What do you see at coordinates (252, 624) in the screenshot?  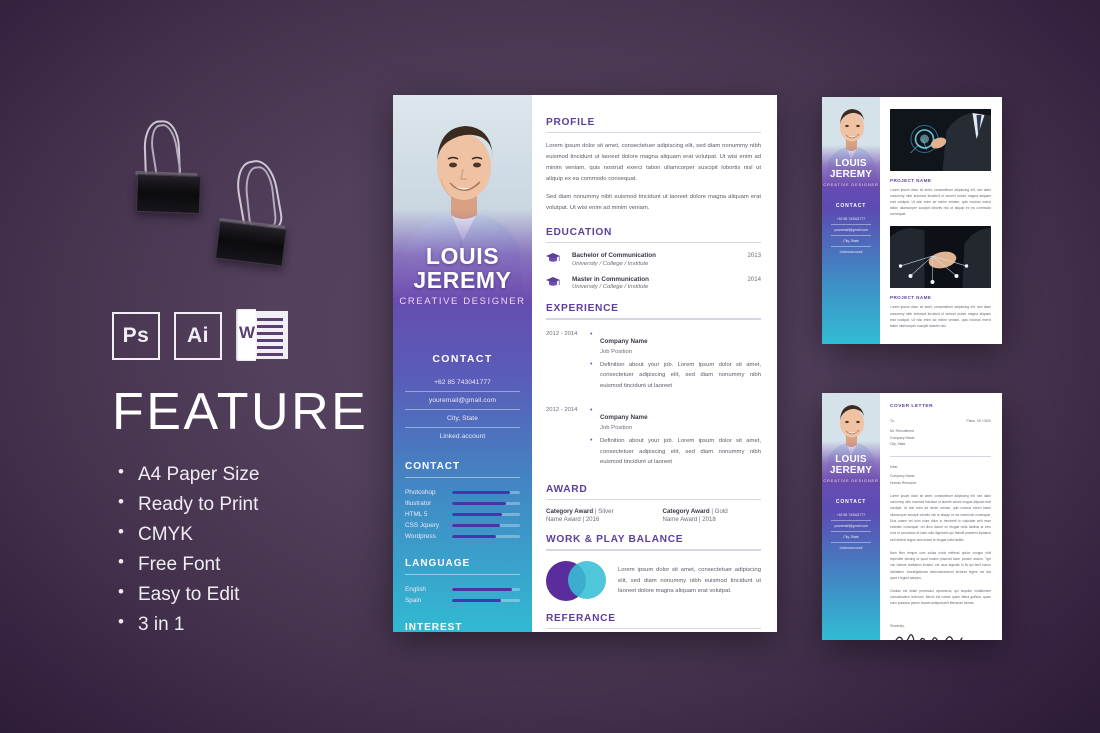 I see `feature-list-item: 3 in 1` at bounding box center [252, 624].